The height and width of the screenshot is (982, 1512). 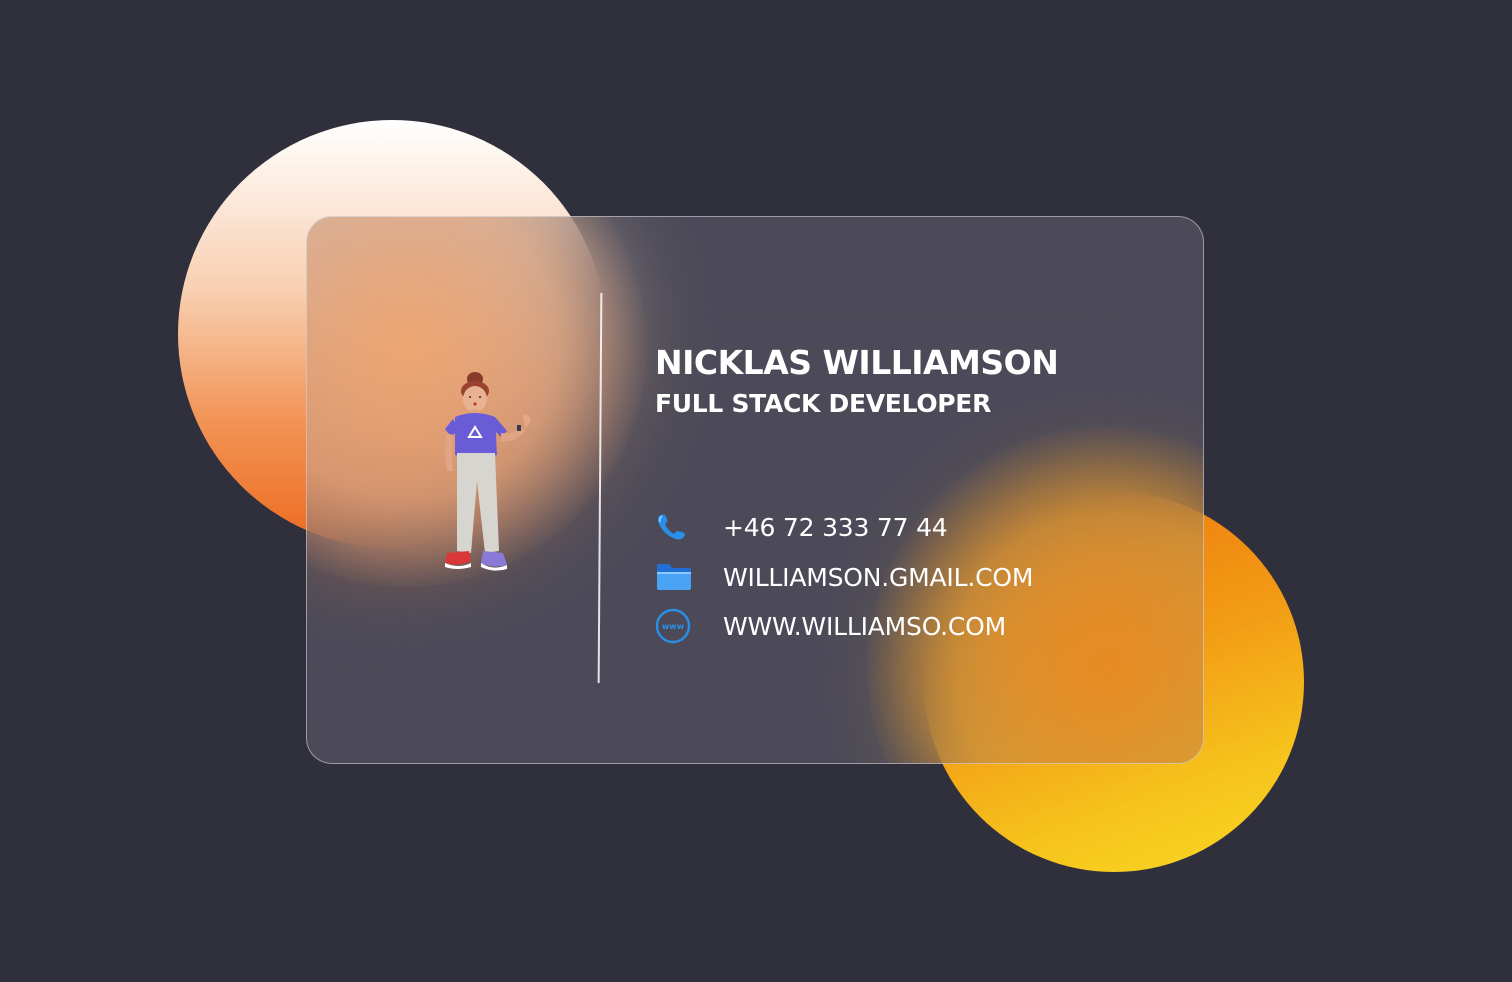 I want to click on phone-number: +46 72 333 77 44, so click(x=835, y=527).